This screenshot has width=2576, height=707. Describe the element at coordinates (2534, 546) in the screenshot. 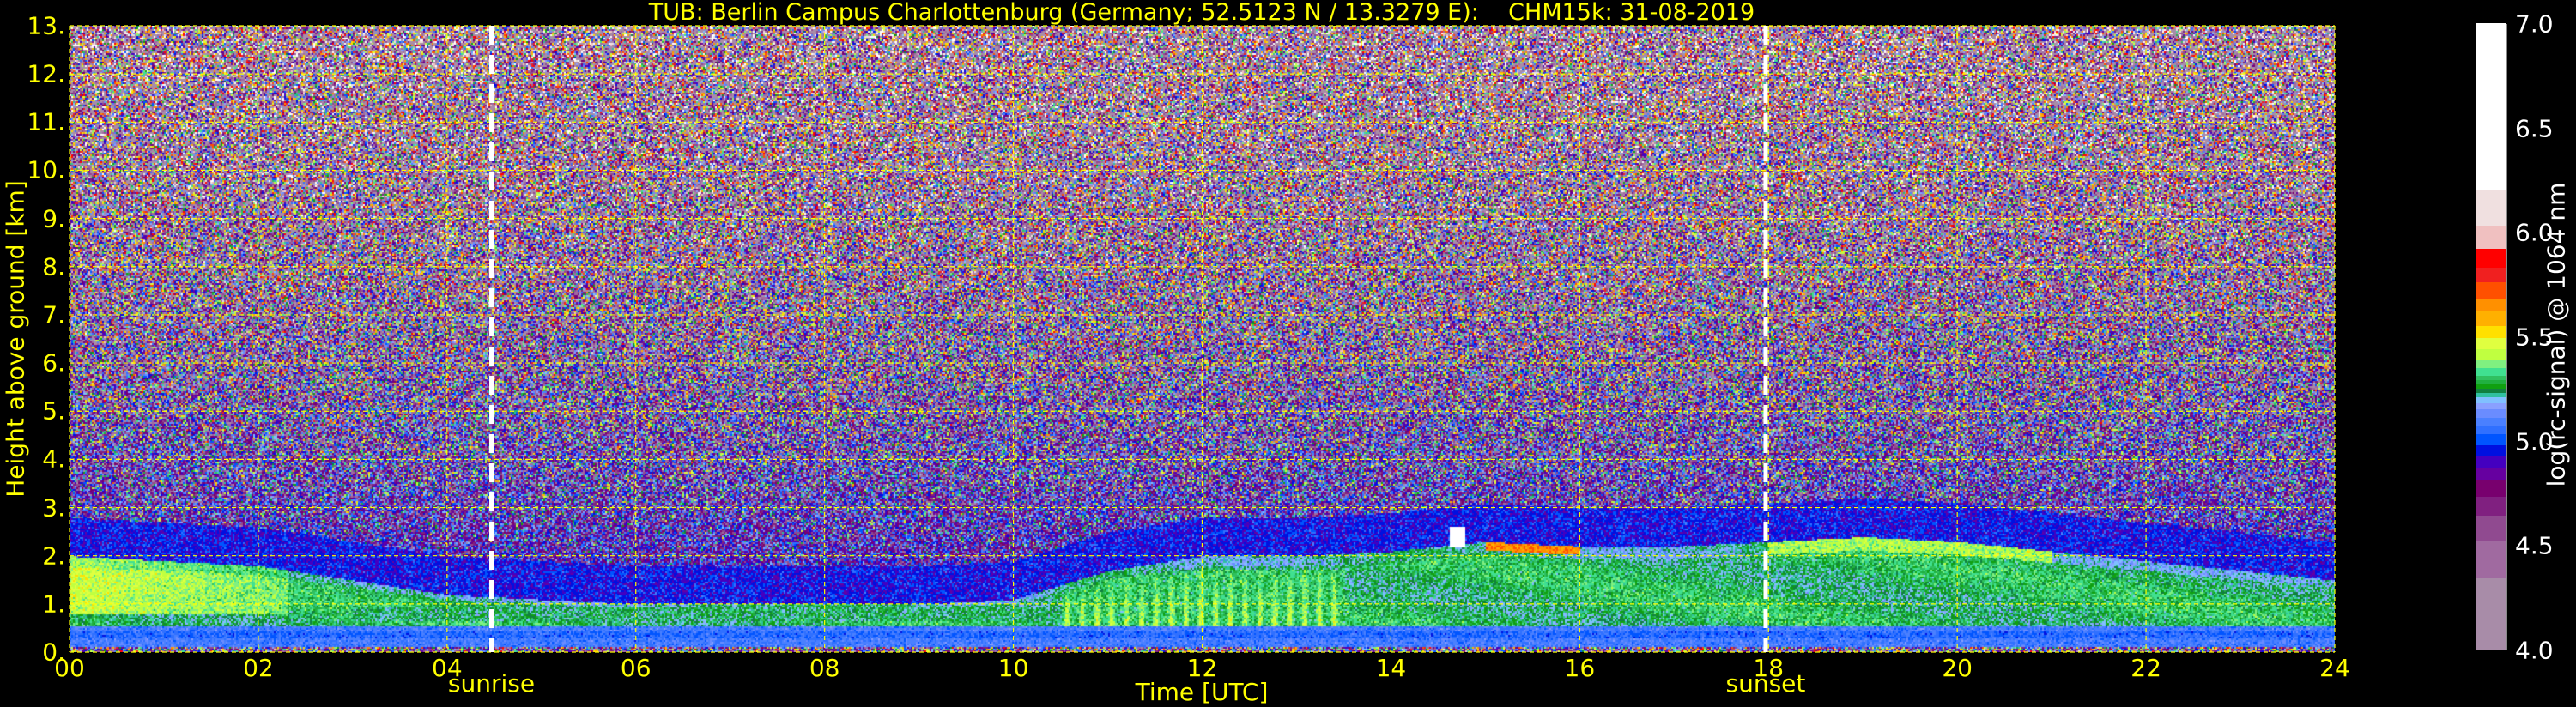

I see `colorbar-tick-label: 4.5` at that location.